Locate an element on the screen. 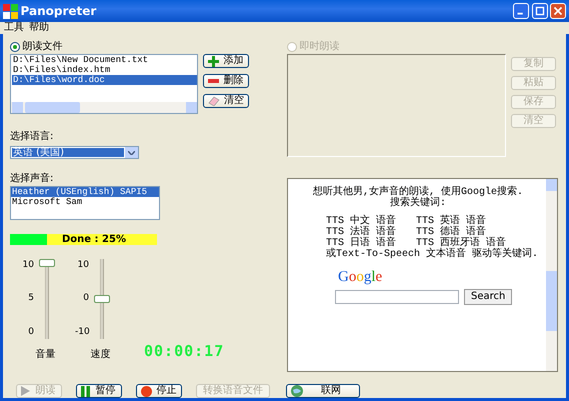 This screenshot has height=401, width=569. app-icon is located at coordinates (10, 11).